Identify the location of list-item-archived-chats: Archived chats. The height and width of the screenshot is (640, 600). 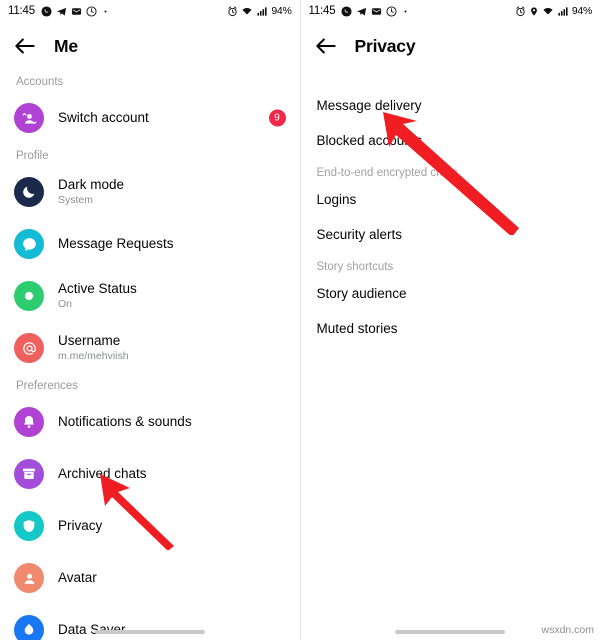
(150, 474).